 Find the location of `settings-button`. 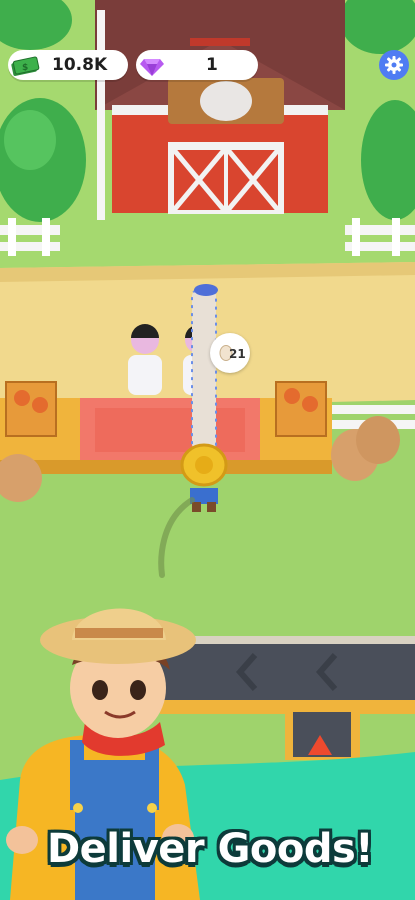

settings-button is located at coordinates (394, 65).